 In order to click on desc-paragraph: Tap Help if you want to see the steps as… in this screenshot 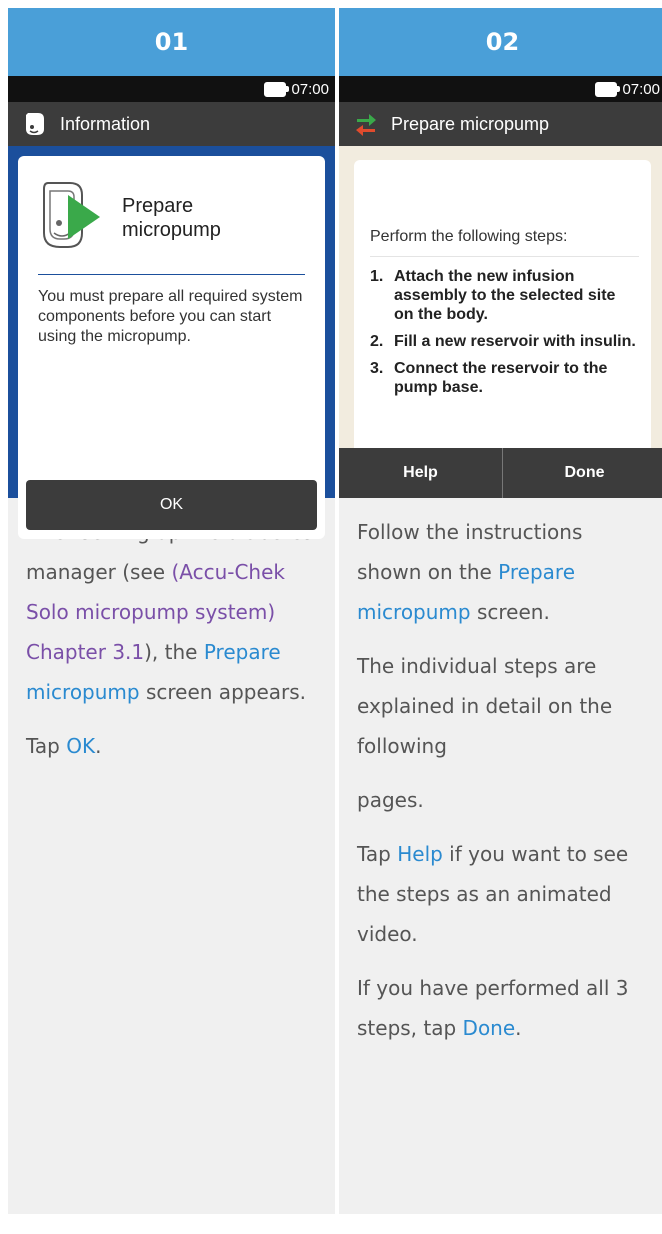, I will do `click(502, 894)`.